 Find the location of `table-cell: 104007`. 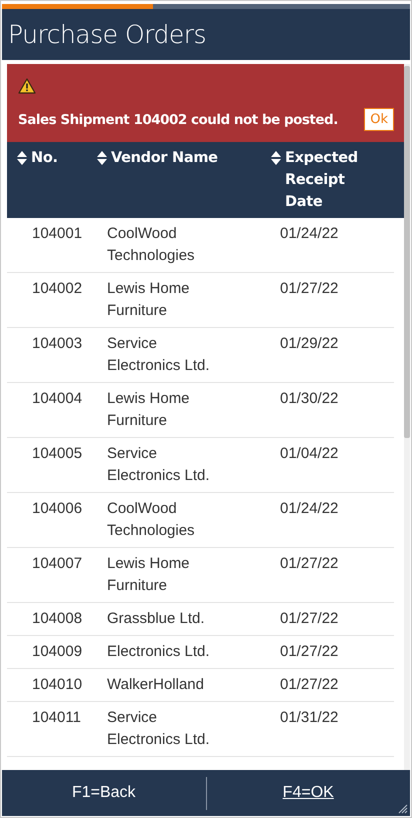

table-cell: 104007 is located at coordinates (57, 563).